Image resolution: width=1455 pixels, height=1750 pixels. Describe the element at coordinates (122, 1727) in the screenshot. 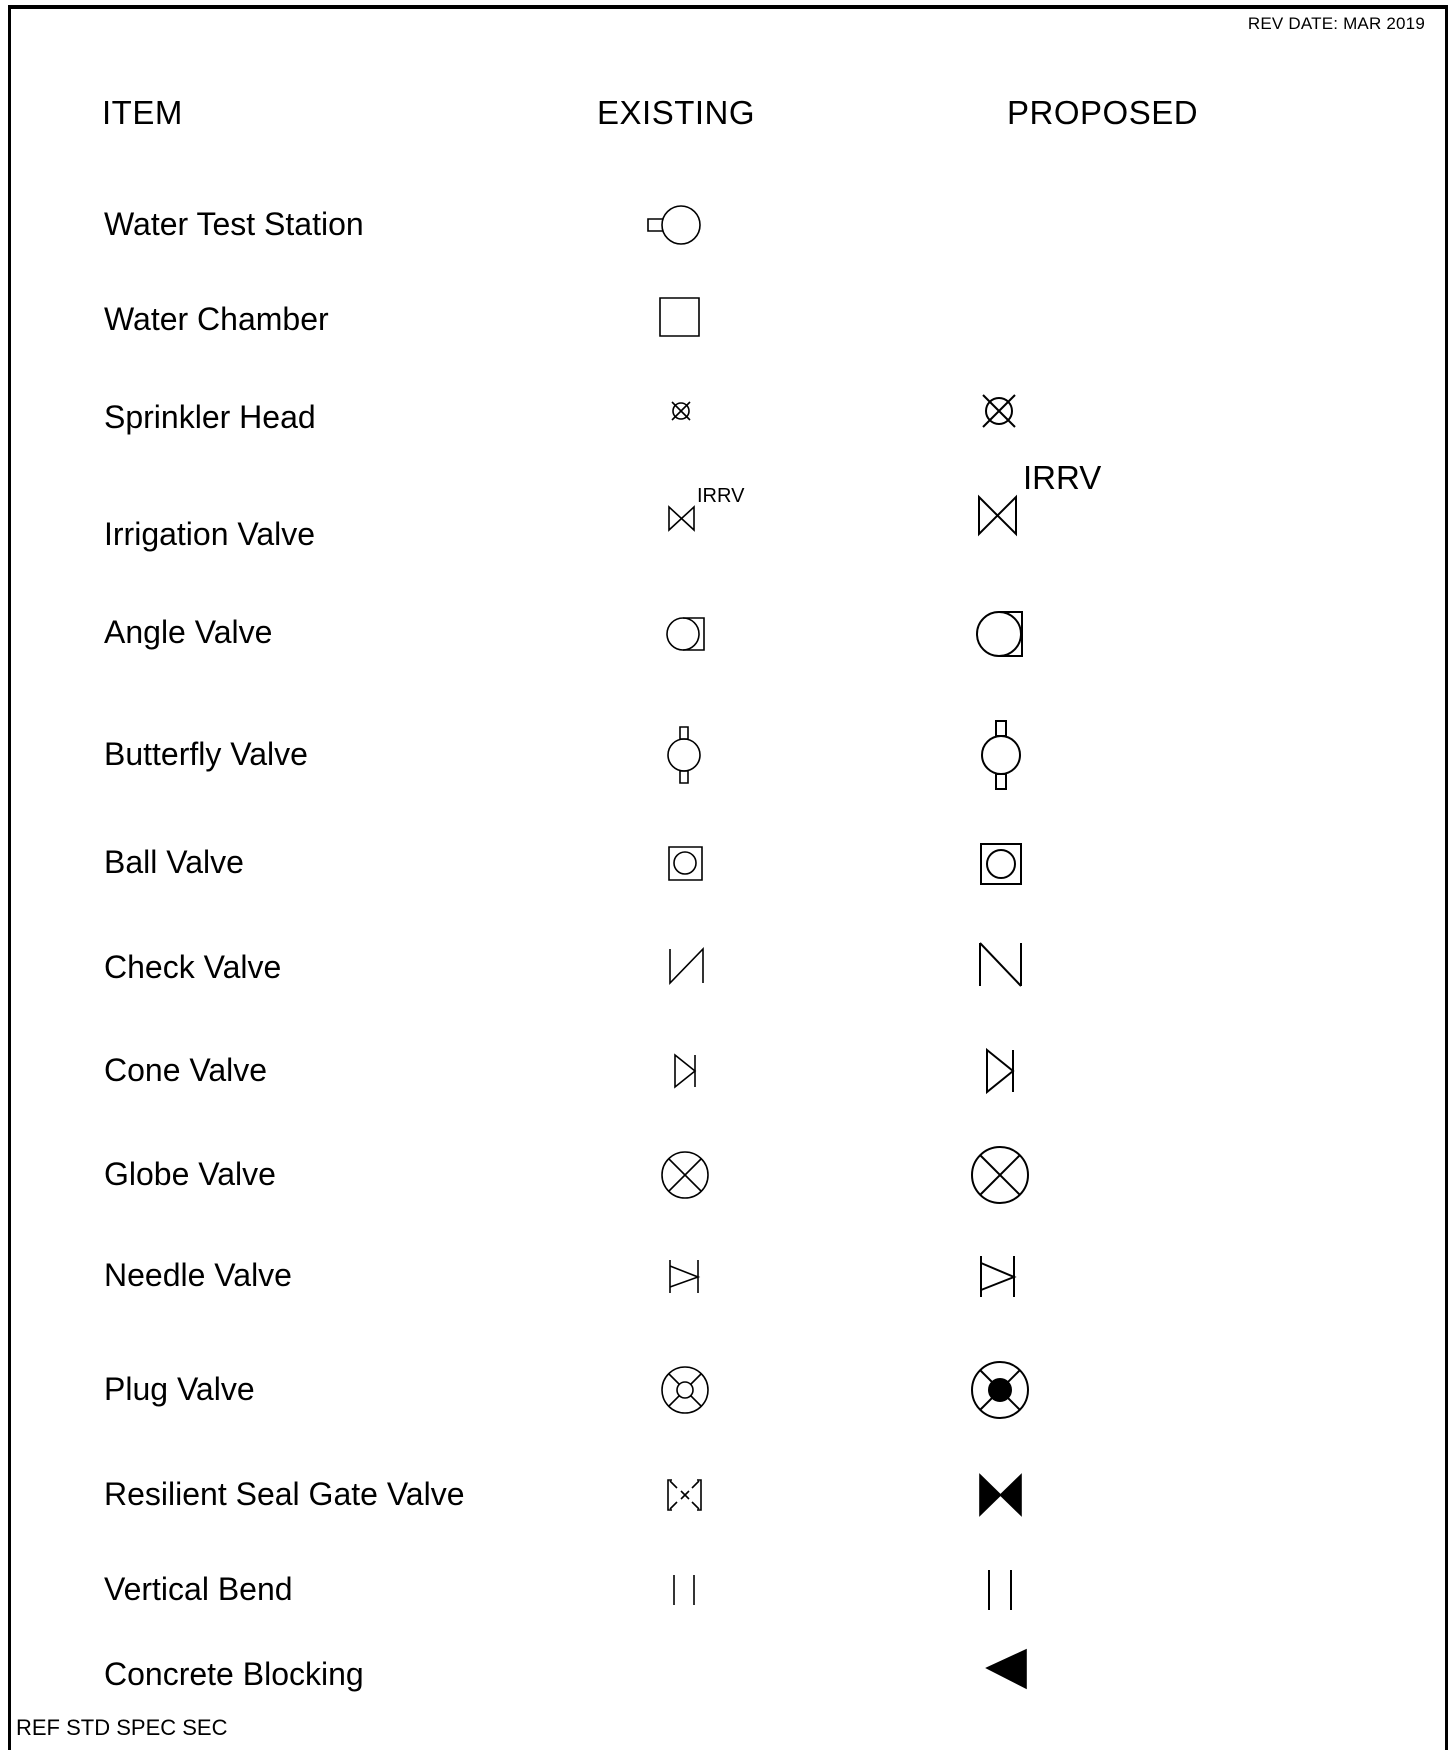

I see `reference-spec-section: REF STD SPEC SEC` at that location.